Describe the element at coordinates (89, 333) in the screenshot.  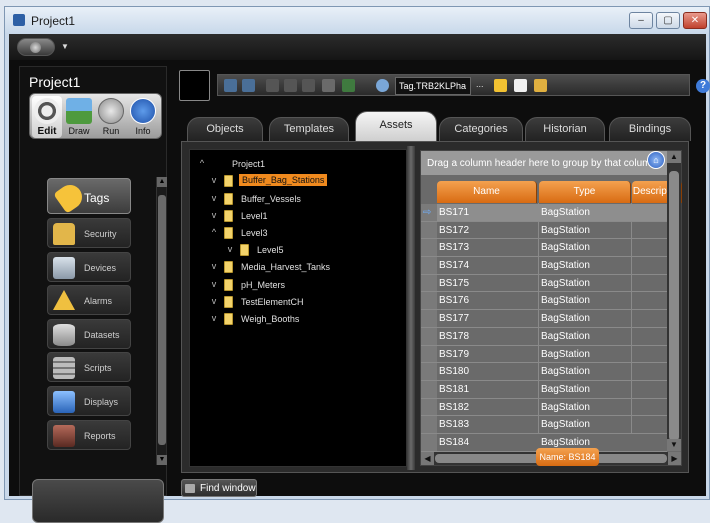
I see `nav-datasets: Datasets` at that location.